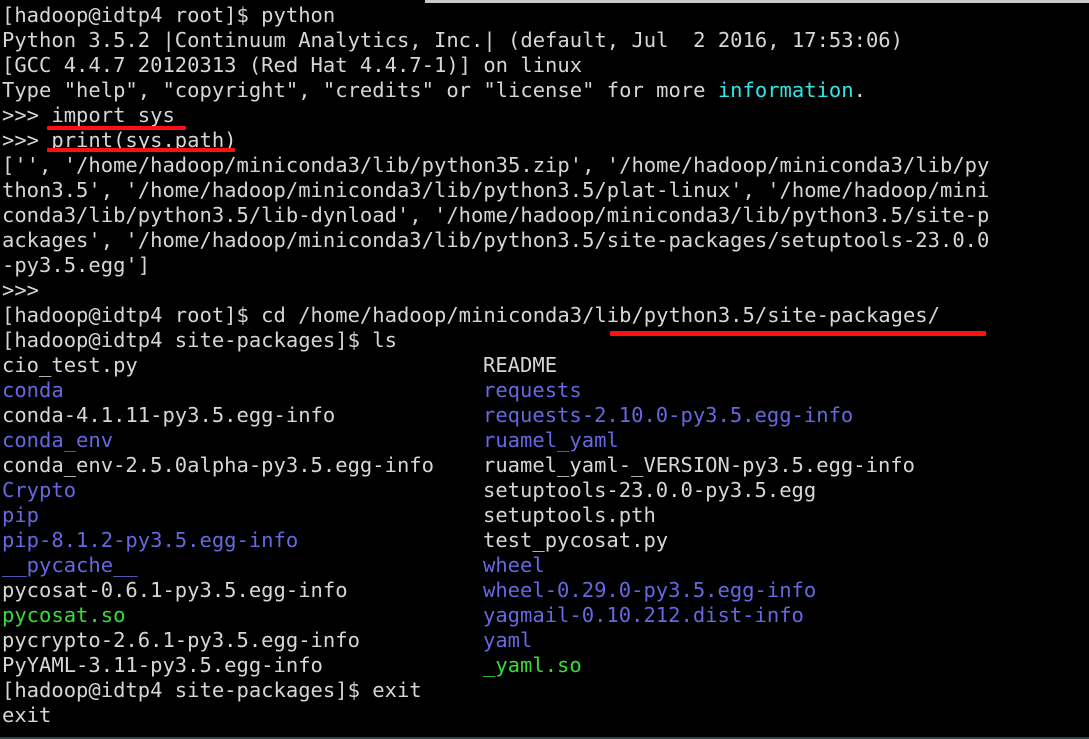 The width and height of the screenshot is (1089, 739). Describe the element at coordinates (569, 515) in the screenshot. I see `ls-entry-right: setuptools.pth` at that location.